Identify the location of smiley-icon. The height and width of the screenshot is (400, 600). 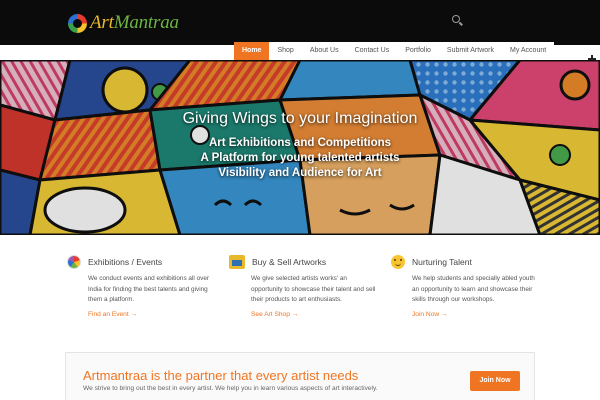
(398, 262).